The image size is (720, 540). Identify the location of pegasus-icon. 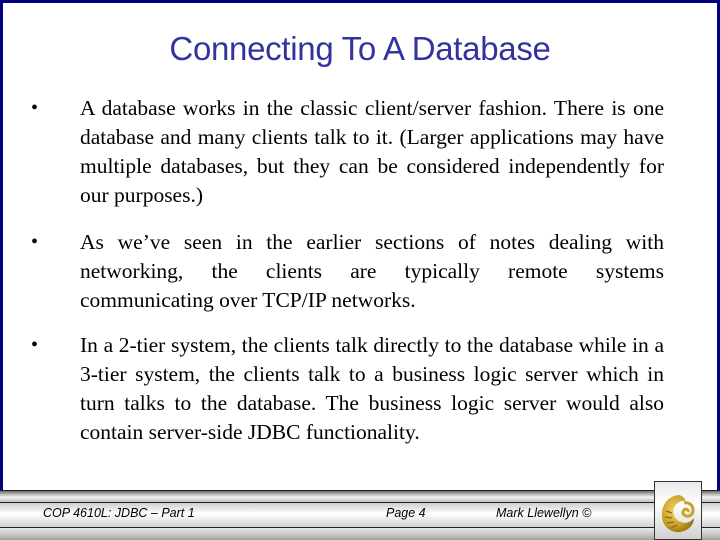
(678, 514).